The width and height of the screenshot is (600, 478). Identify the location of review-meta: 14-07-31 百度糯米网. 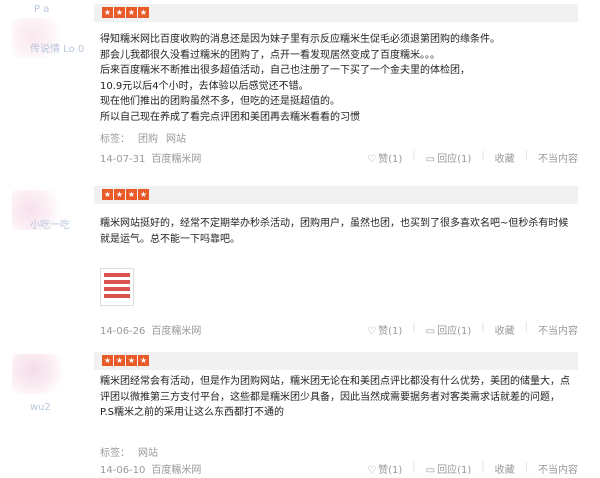
(150, 157).